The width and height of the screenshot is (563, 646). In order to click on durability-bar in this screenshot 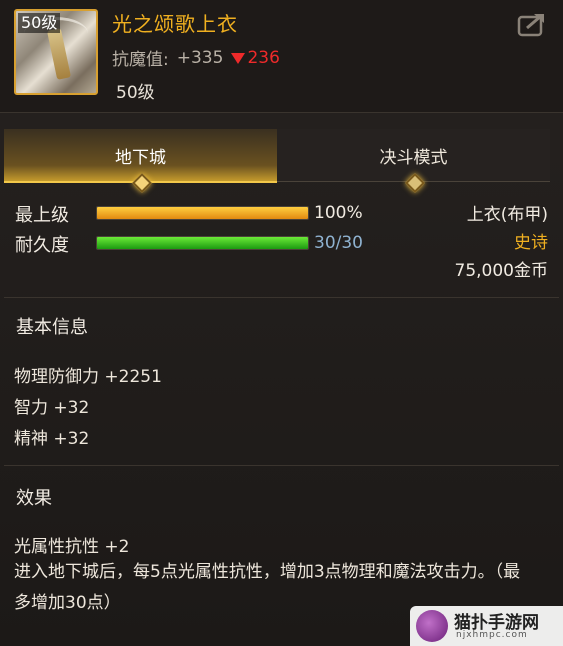, I will do `click(202, 243)`.